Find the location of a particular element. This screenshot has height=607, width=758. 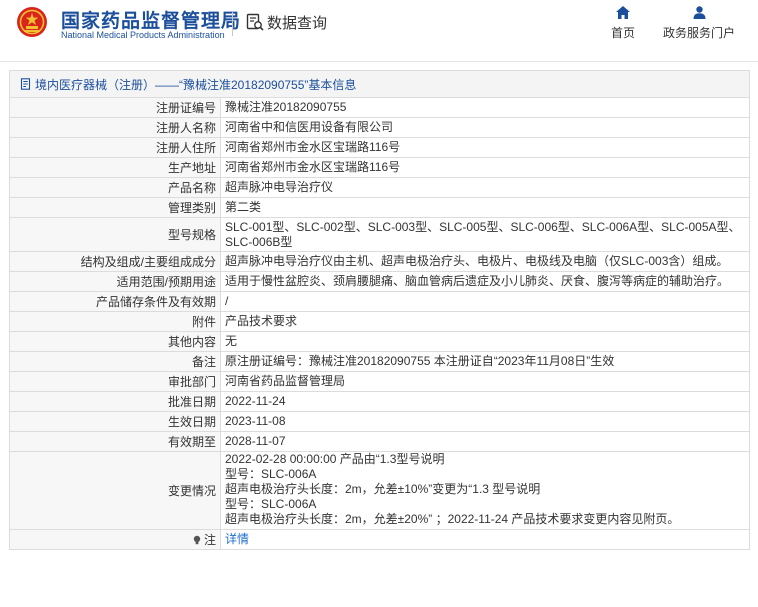

field-label: 产品名称 is located at coordinates (115, 187).